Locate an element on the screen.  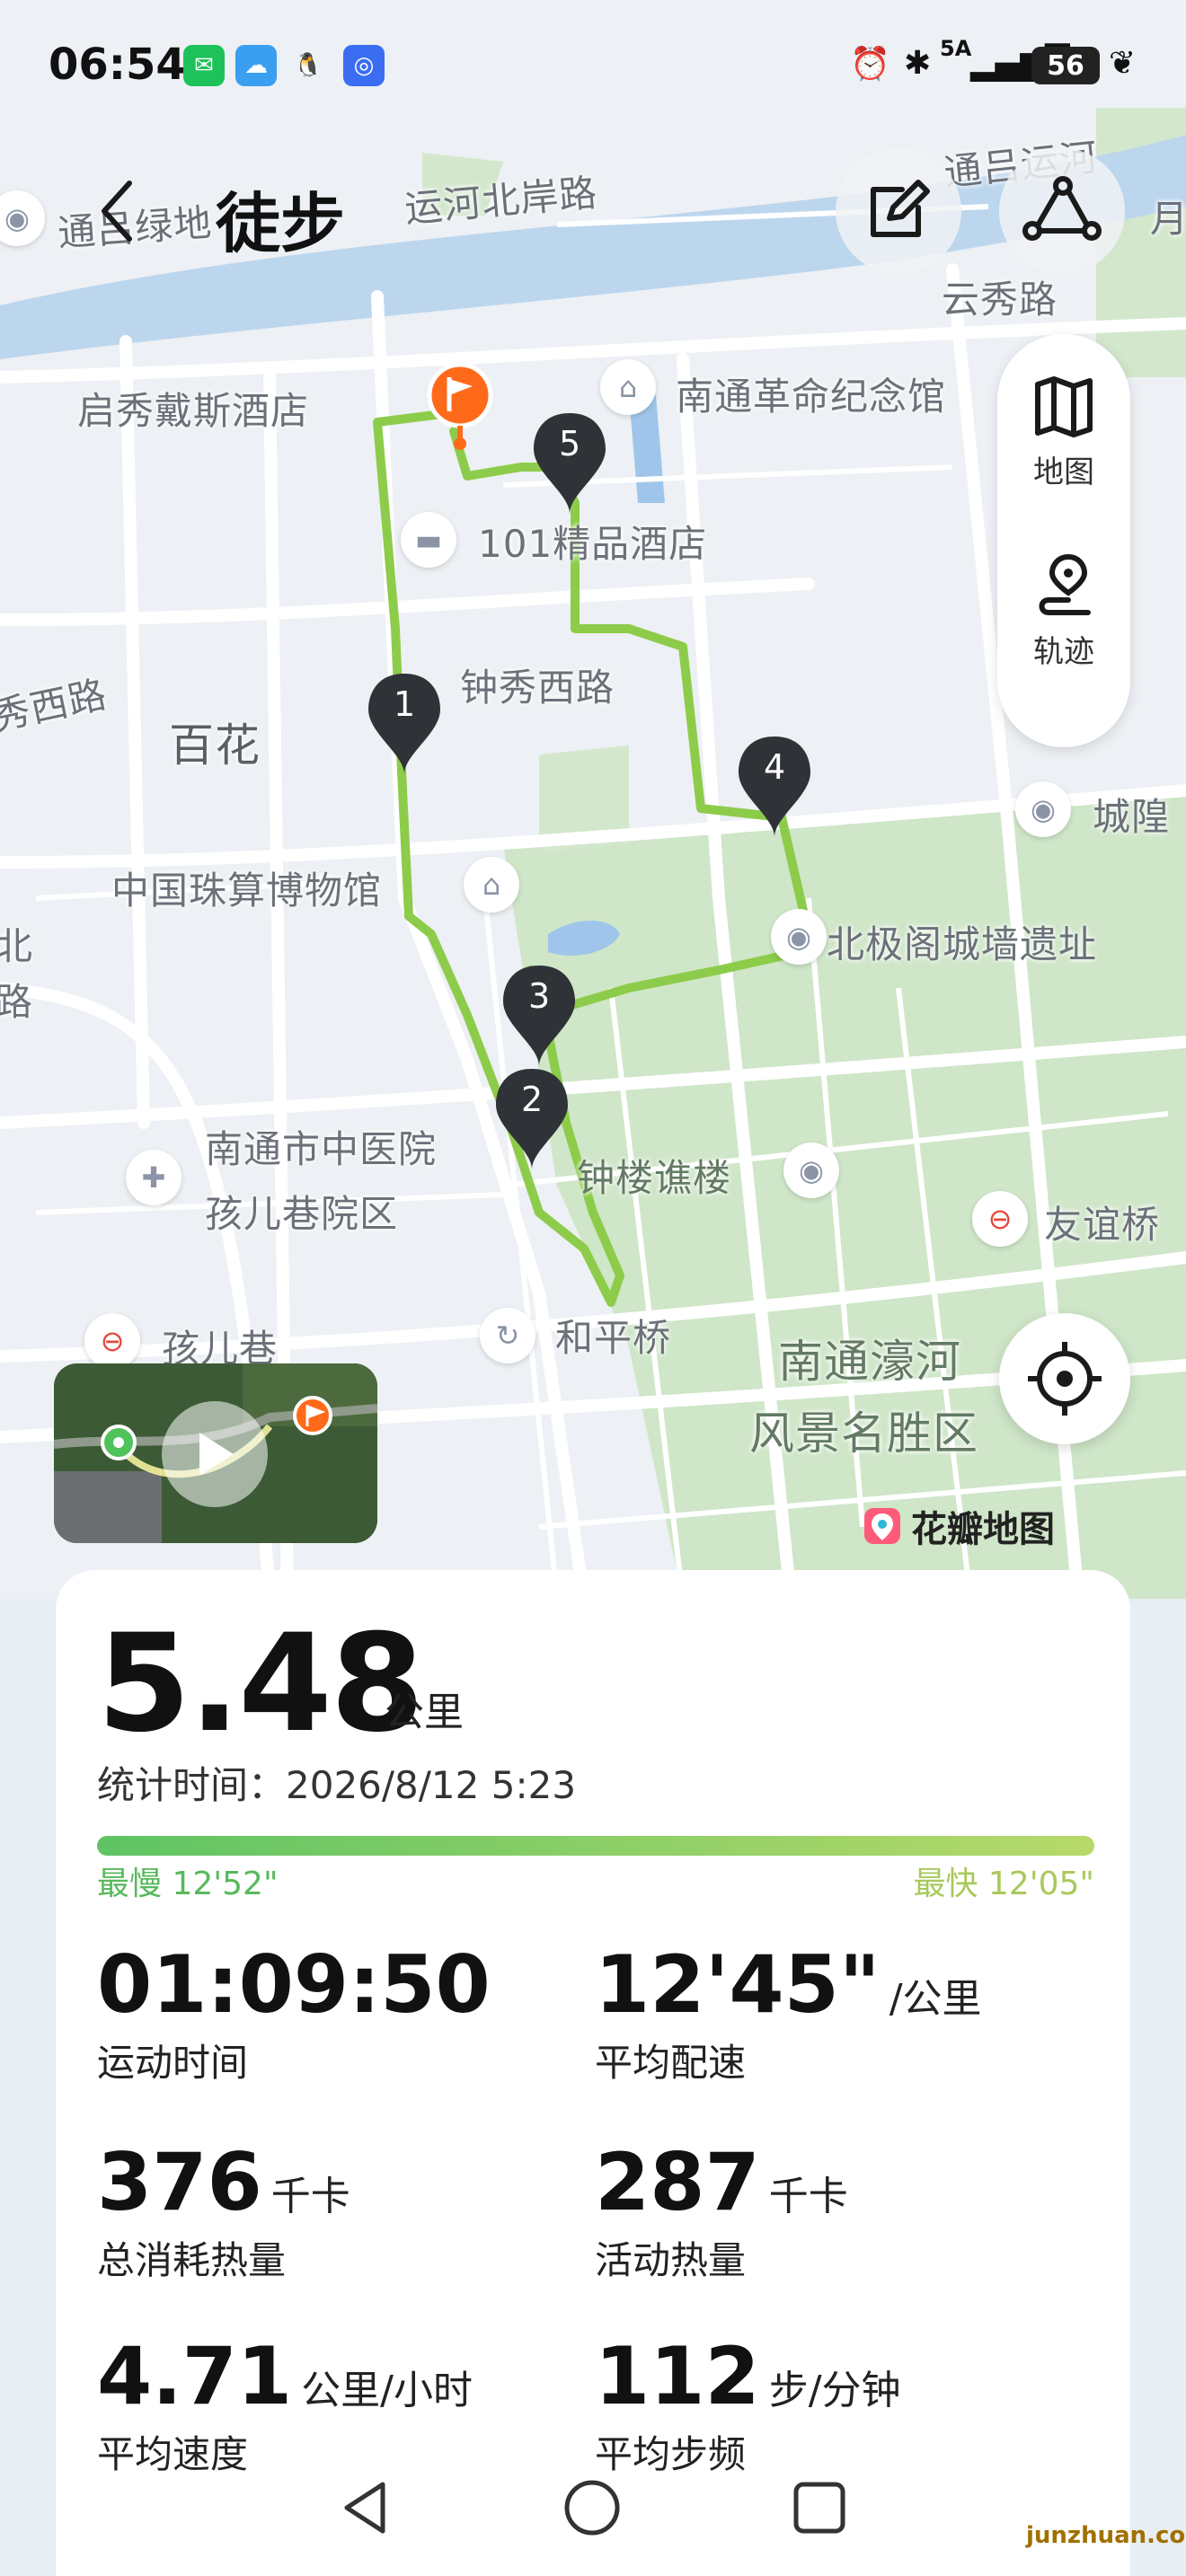
hospital-icon: ✚ is located at coordinates (153, 1177).